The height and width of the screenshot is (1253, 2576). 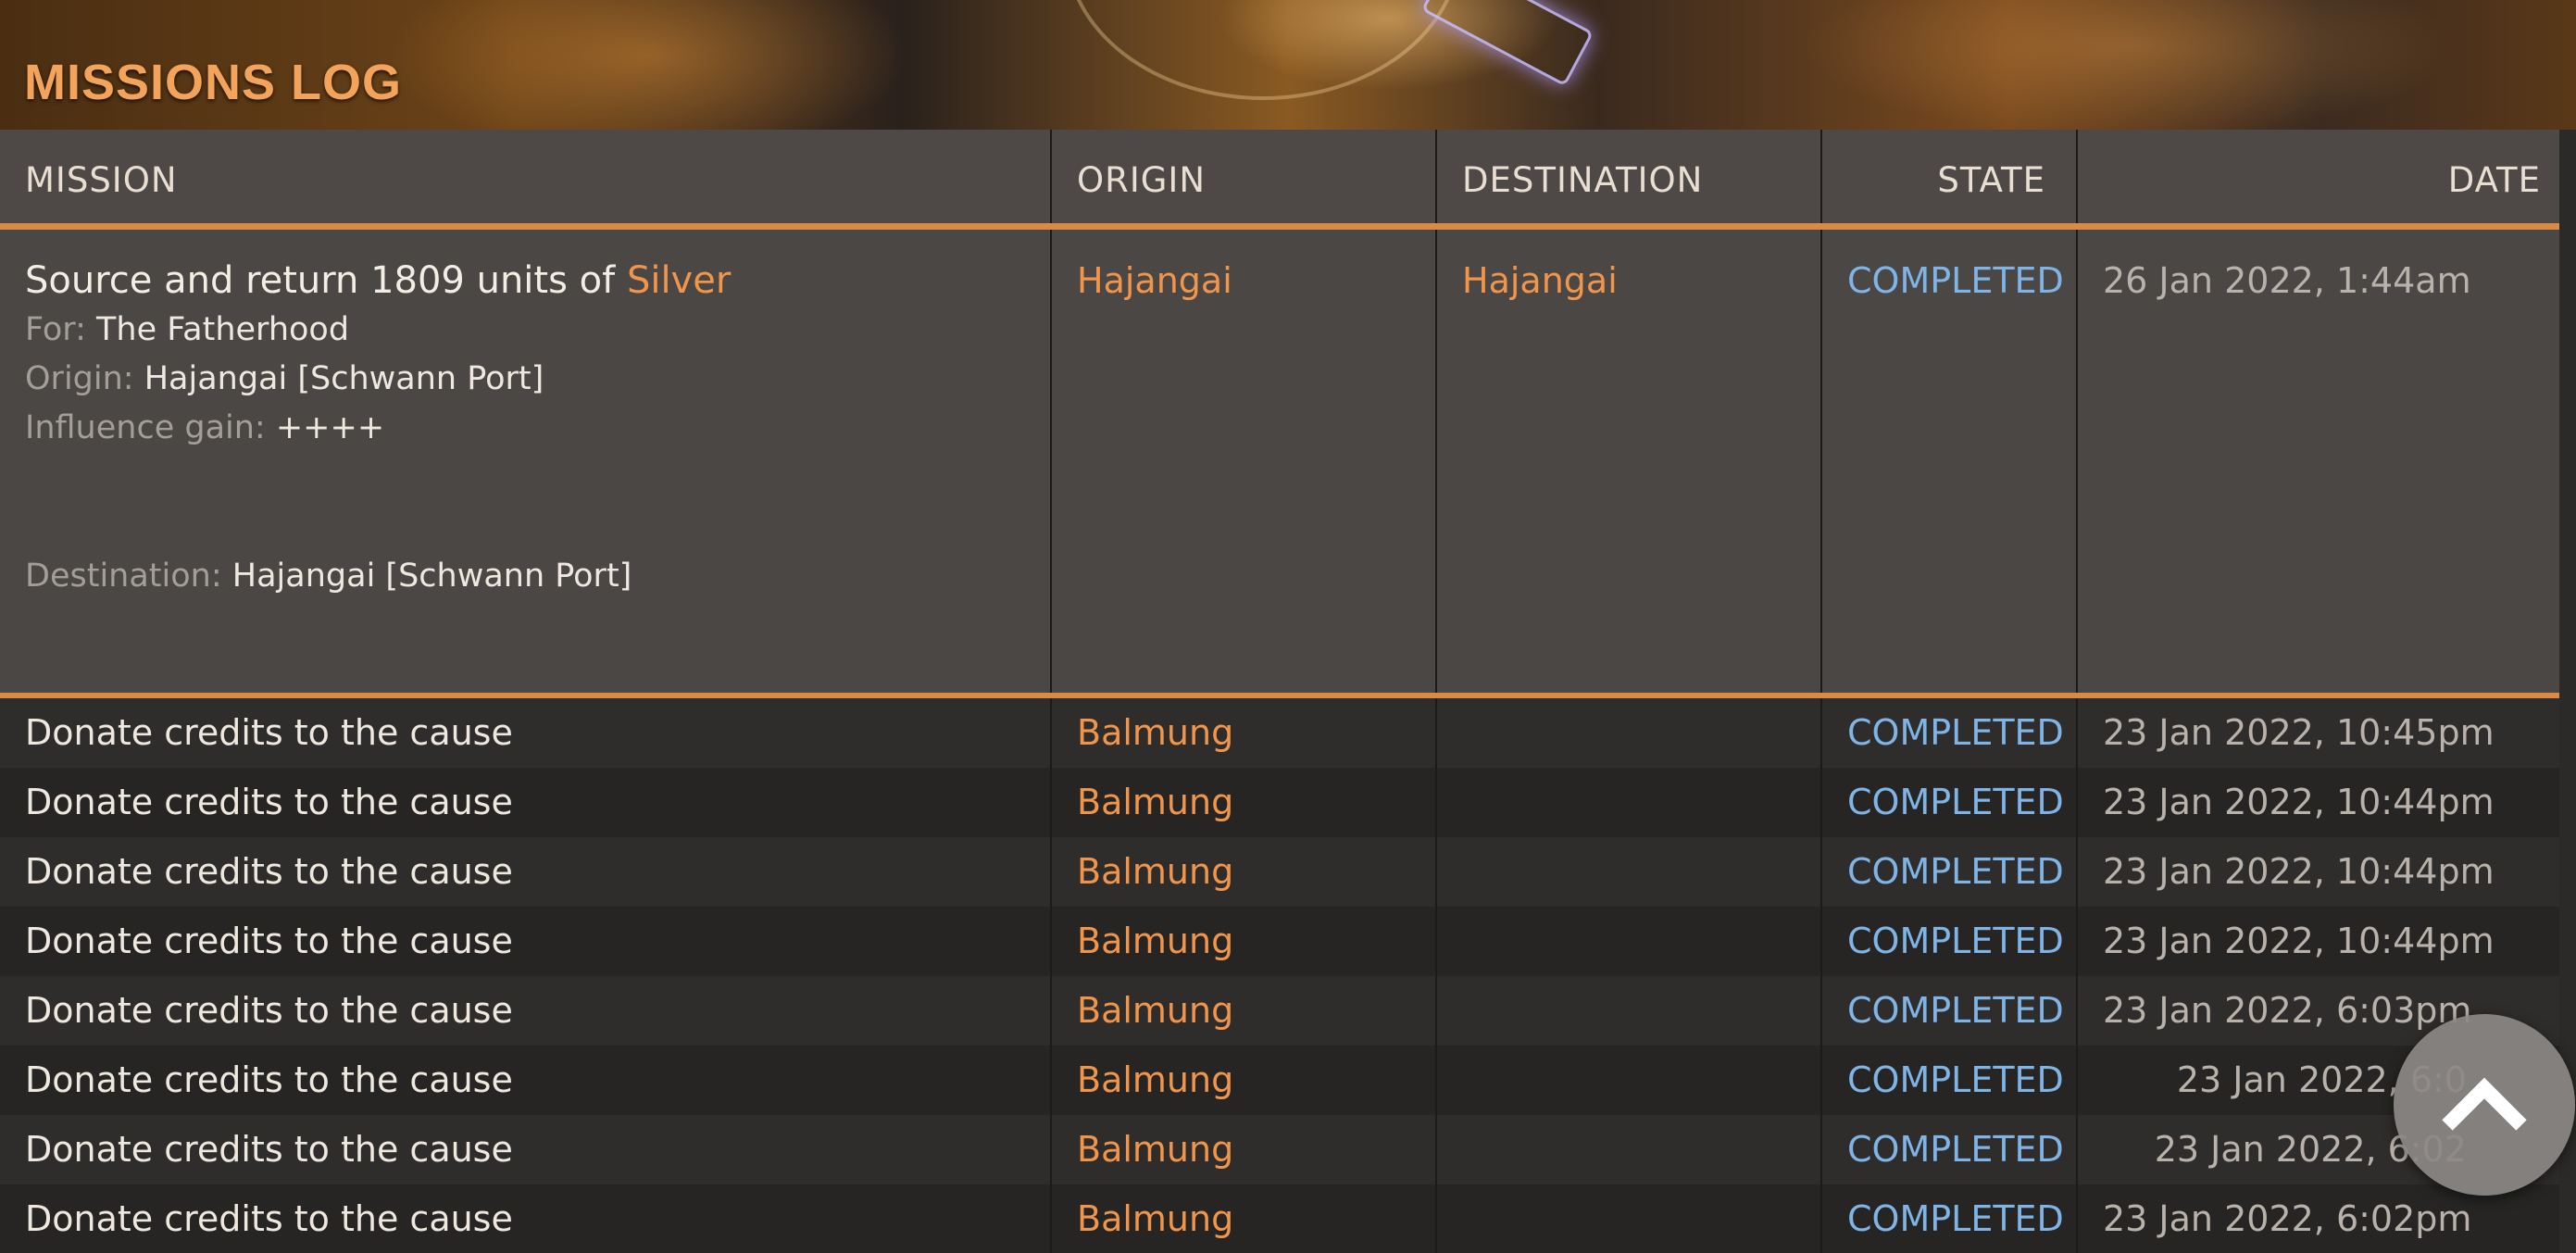 I want to click on back-to-top-button, so click(x=2484, y=1105).